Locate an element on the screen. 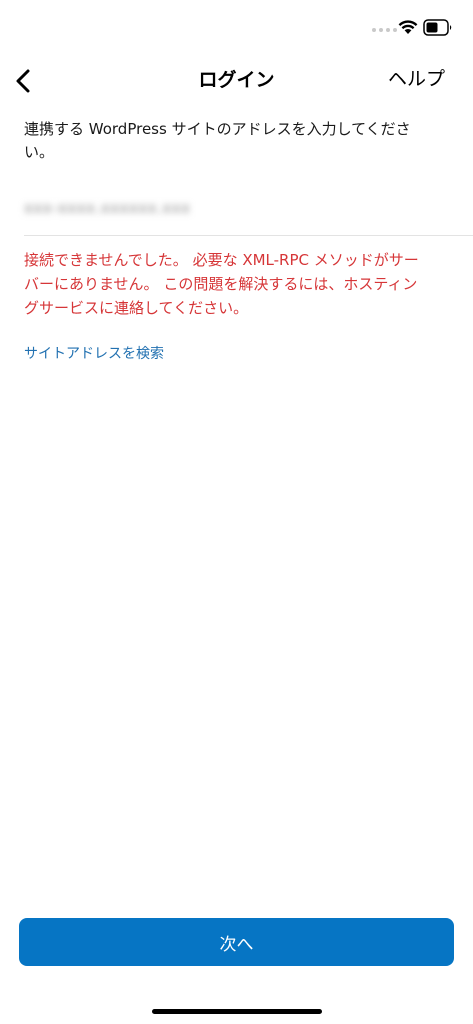  home-indicator is located at coordinates (237, 1011).